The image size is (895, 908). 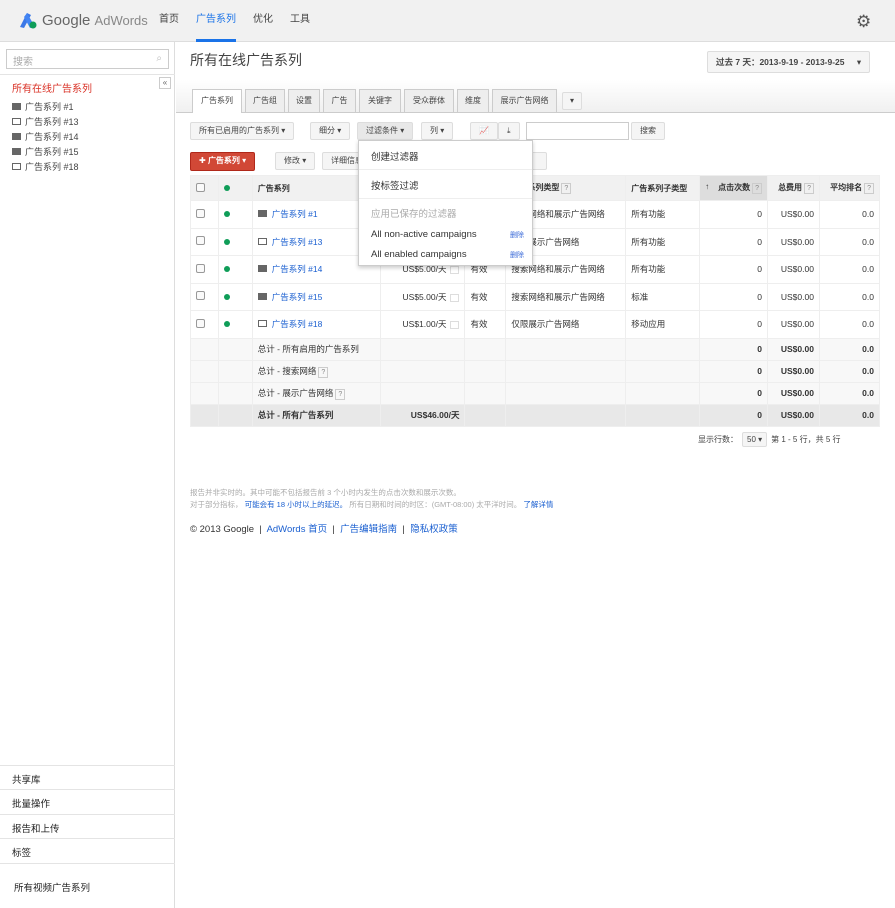 I want to click on folder-icon, so click(x=262, y=269).